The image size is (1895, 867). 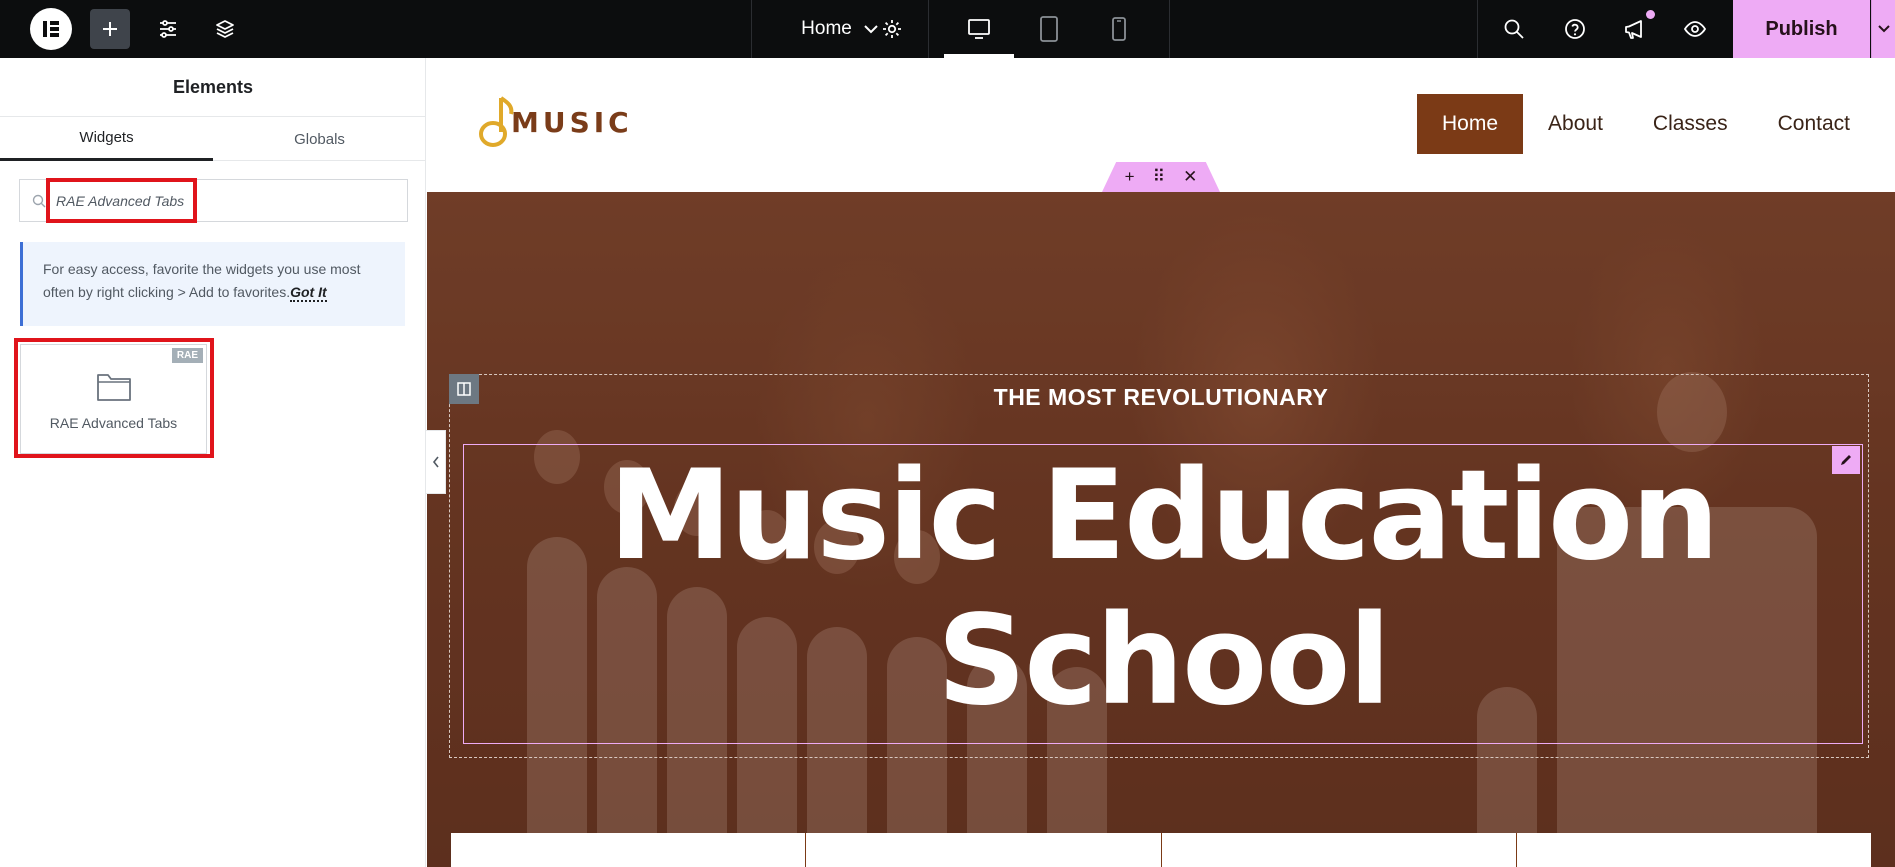 What do you see at coordinates (1190, 177) in the screenshot?
I see `close-icon: ✕` at bounding box center [1190, 177].